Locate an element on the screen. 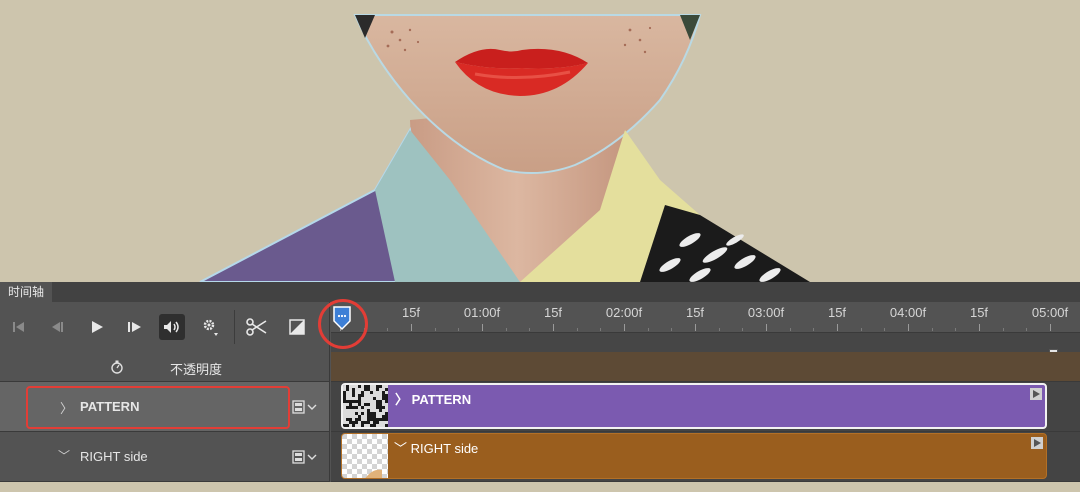 This screenshot has width=1080, height=492. clip-label: 〉 PATTERN is located at coordinates (433, 398).